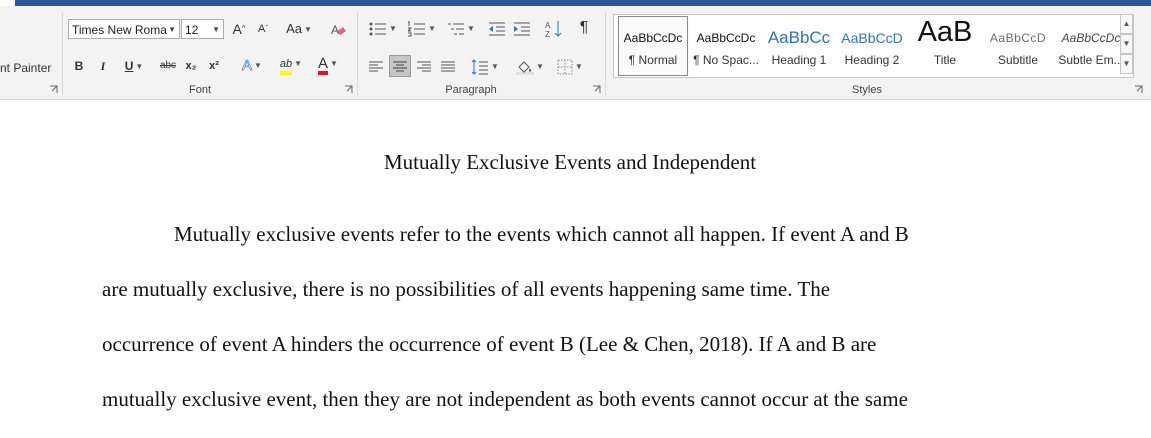 The width and height of the screenshot is (1151, 438). I want to click on change-case-label: Aa, so click(294, 28).